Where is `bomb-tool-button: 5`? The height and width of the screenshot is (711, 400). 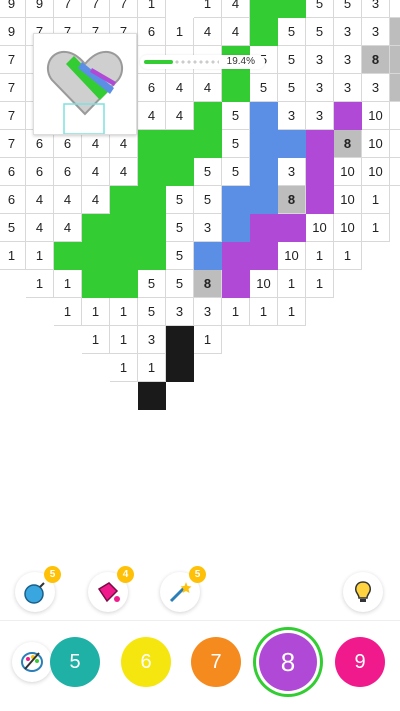
bomb-tool-button: 5 is located at coordinates (38, 589).